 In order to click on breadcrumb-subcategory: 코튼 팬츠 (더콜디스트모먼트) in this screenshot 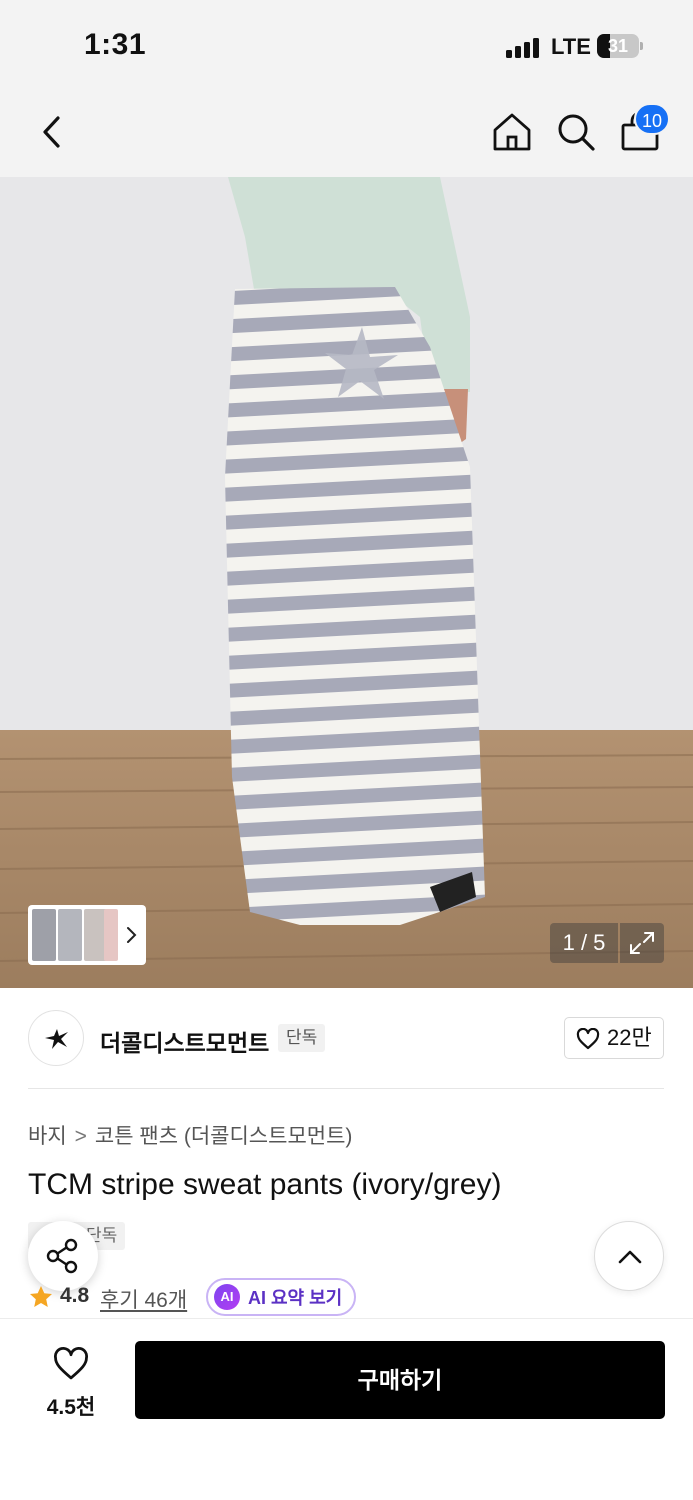, I will do `click(224, 1136)`.